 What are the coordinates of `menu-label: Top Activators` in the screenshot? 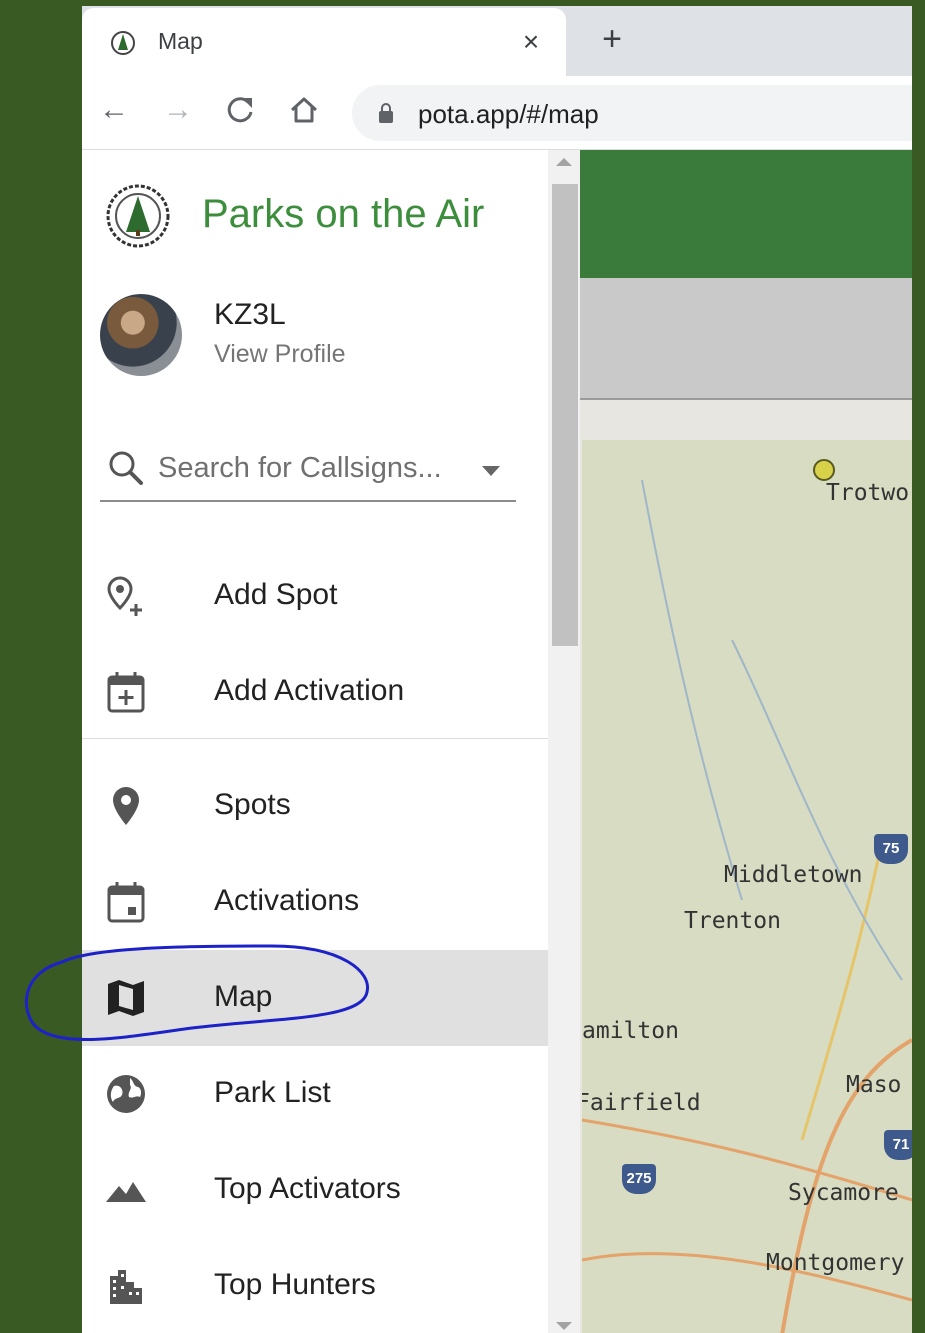 It's located at (307, 1188).